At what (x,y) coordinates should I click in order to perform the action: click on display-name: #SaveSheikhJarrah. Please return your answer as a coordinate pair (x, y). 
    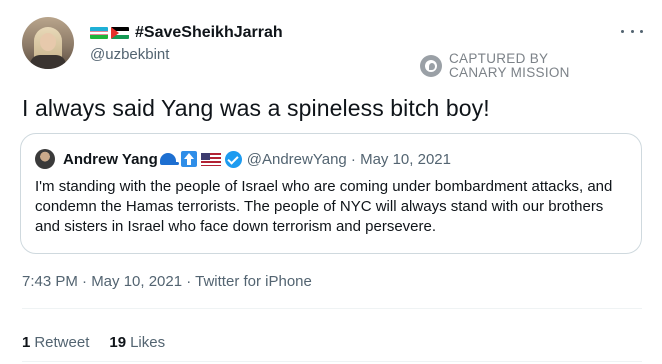
    Looking at the image, I should click on (209, 32).